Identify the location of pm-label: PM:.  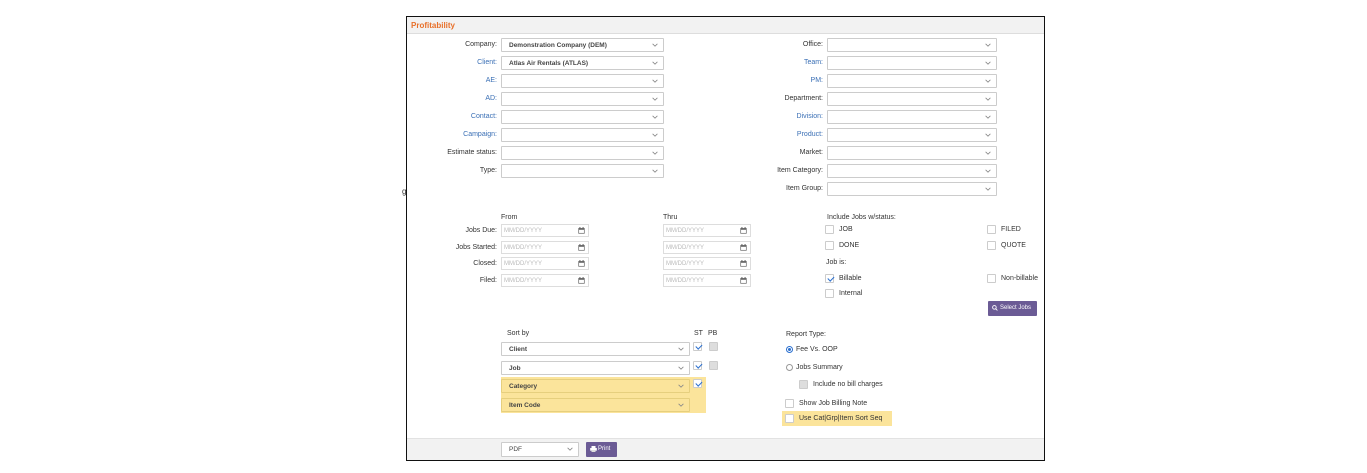
(817, 80).